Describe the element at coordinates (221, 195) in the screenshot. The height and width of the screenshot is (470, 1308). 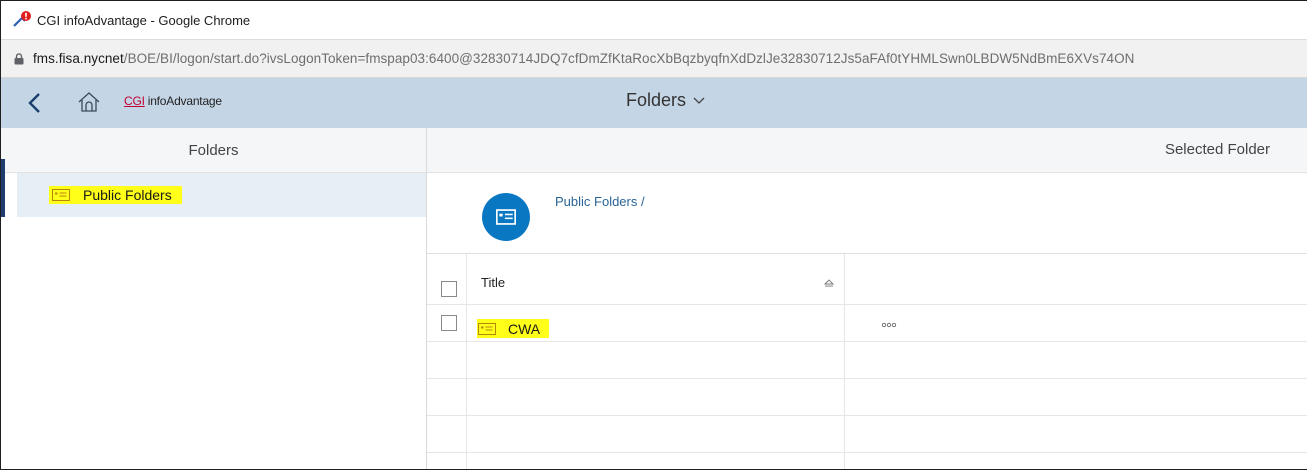
I see `tree-item-public-folders: Public Folders` at that location.